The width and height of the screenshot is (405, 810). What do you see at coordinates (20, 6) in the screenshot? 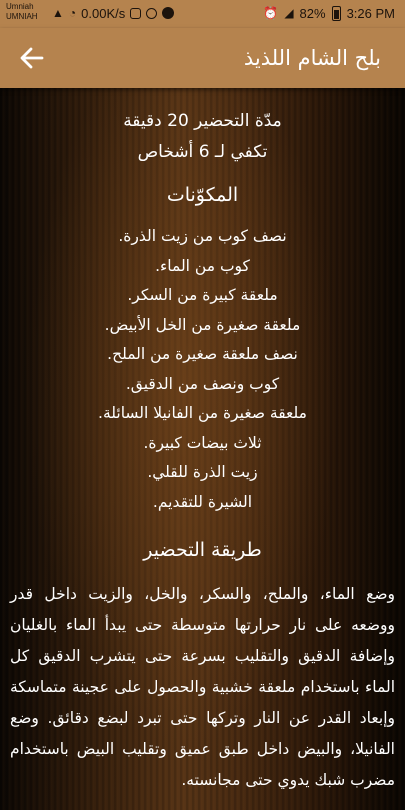
I see `carrier-name: Umniah` at bounding box center [20, 6].